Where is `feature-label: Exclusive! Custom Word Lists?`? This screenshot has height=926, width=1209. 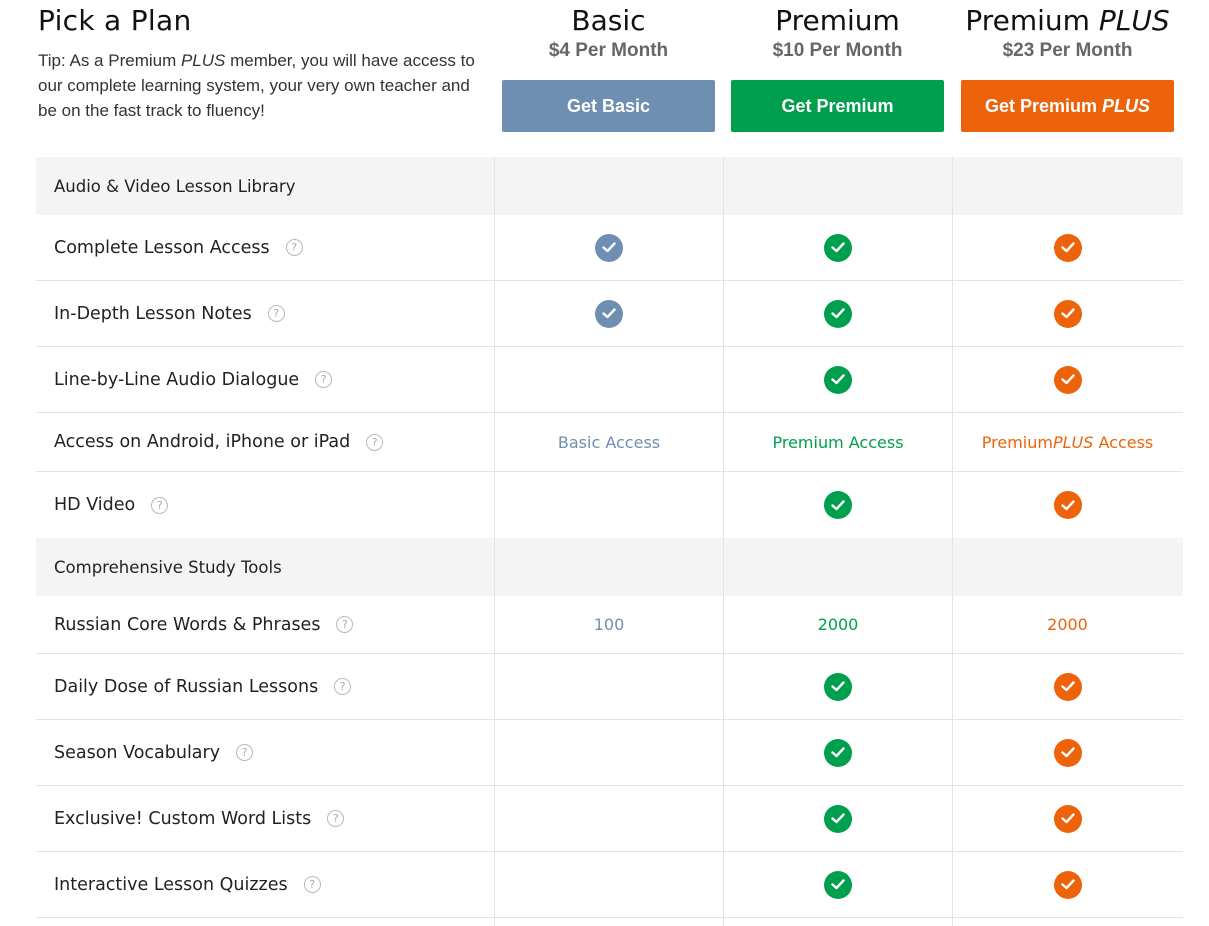 feature-label: Exclusive! Custom Word Lists? is located at coordinates (265, 818).